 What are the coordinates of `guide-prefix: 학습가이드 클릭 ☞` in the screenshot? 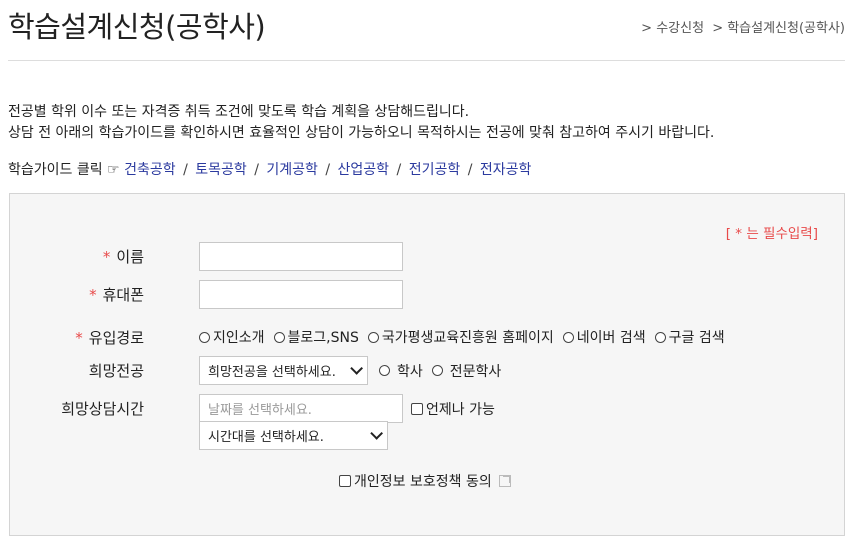 It's located at (64, 170).